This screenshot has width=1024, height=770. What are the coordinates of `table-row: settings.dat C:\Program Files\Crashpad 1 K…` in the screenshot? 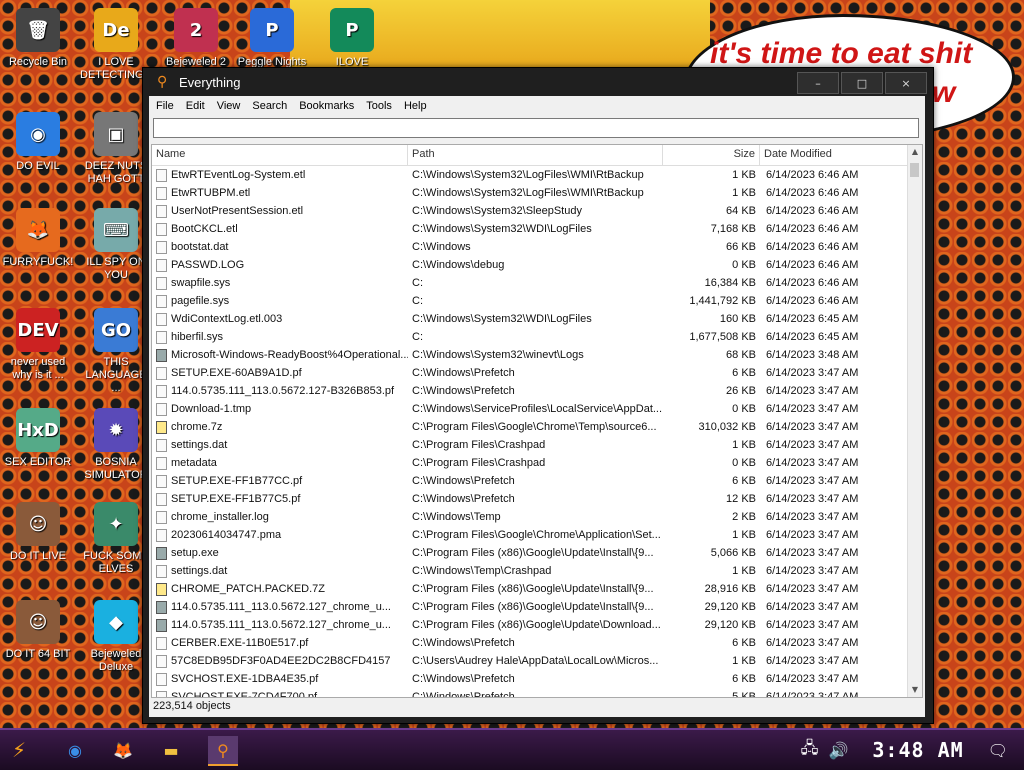 It's located at (537, 445).